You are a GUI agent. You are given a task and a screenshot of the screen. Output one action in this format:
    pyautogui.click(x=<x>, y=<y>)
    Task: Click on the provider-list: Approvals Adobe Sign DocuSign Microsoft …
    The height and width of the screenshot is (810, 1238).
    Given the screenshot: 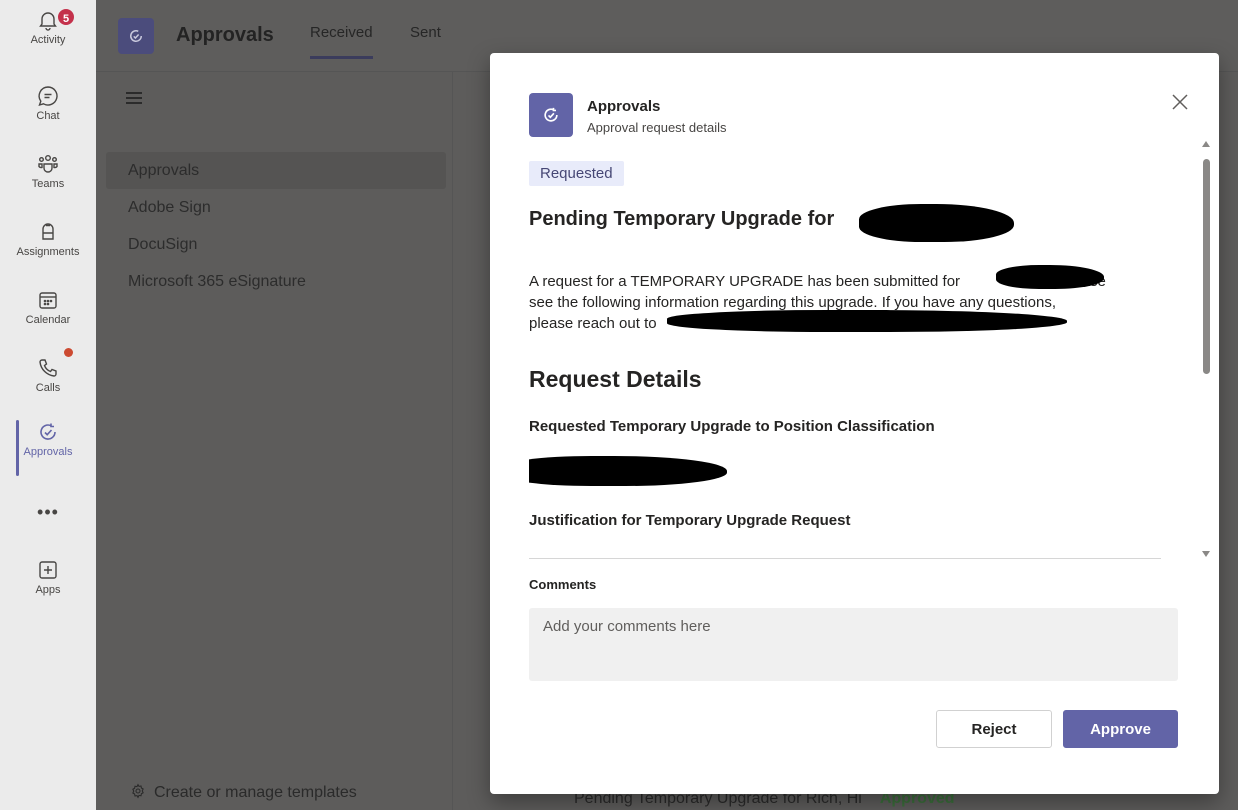 What is the action you would take?
    pyautogui.click(x=276, y=226)
    